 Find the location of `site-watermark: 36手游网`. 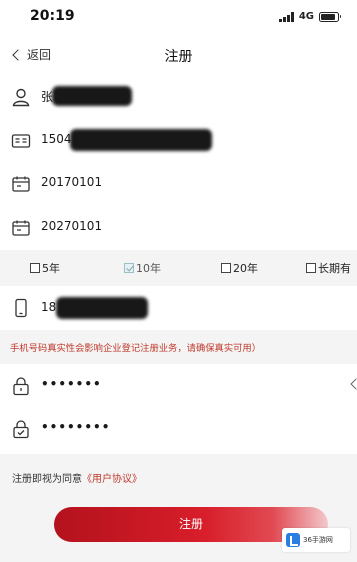

site-watermark: 36手游网 is located at coordinates (316, 540).